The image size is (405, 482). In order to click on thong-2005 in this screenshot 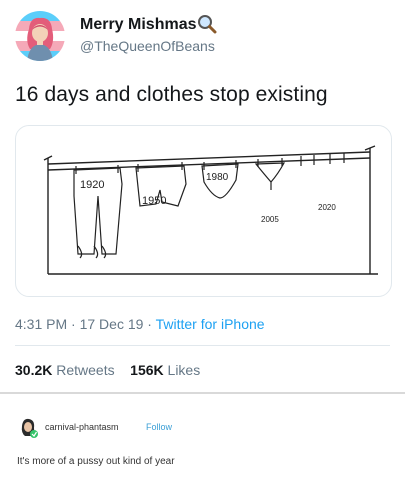, I will do `click(270, 174)`.